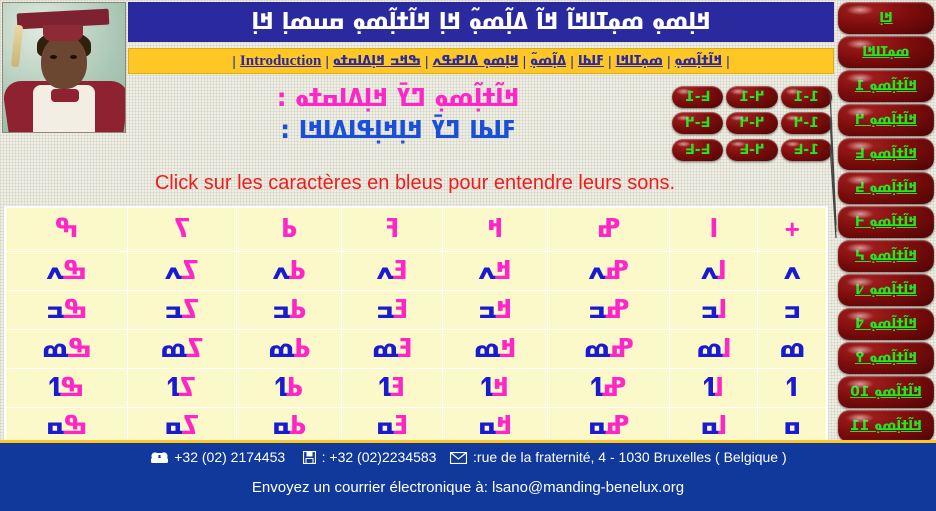 Image resolution: width=936 pixels, height=511 pixels. I want to click on sidebar-item-label: ߘߋ߲ߠߊߞߊ, so click(886, 52).